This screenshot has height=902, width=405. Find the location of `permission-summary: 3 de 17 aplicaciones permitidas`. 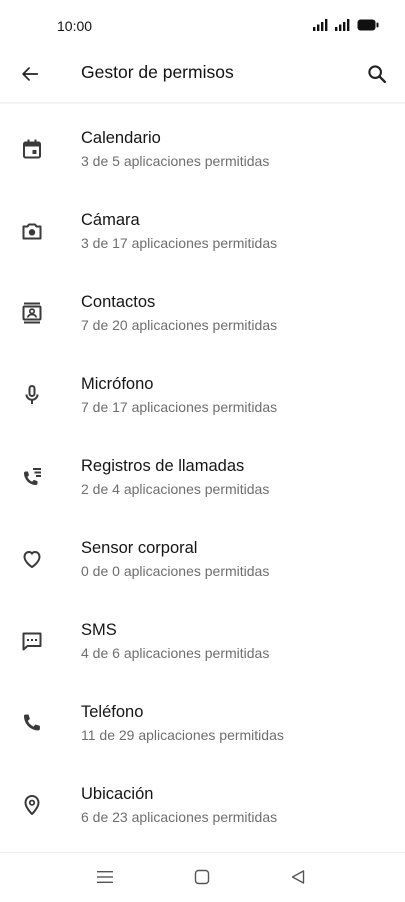

permission-summary: 3 de 17 aplicaciones permitidas is located at coordinates (179, 243).